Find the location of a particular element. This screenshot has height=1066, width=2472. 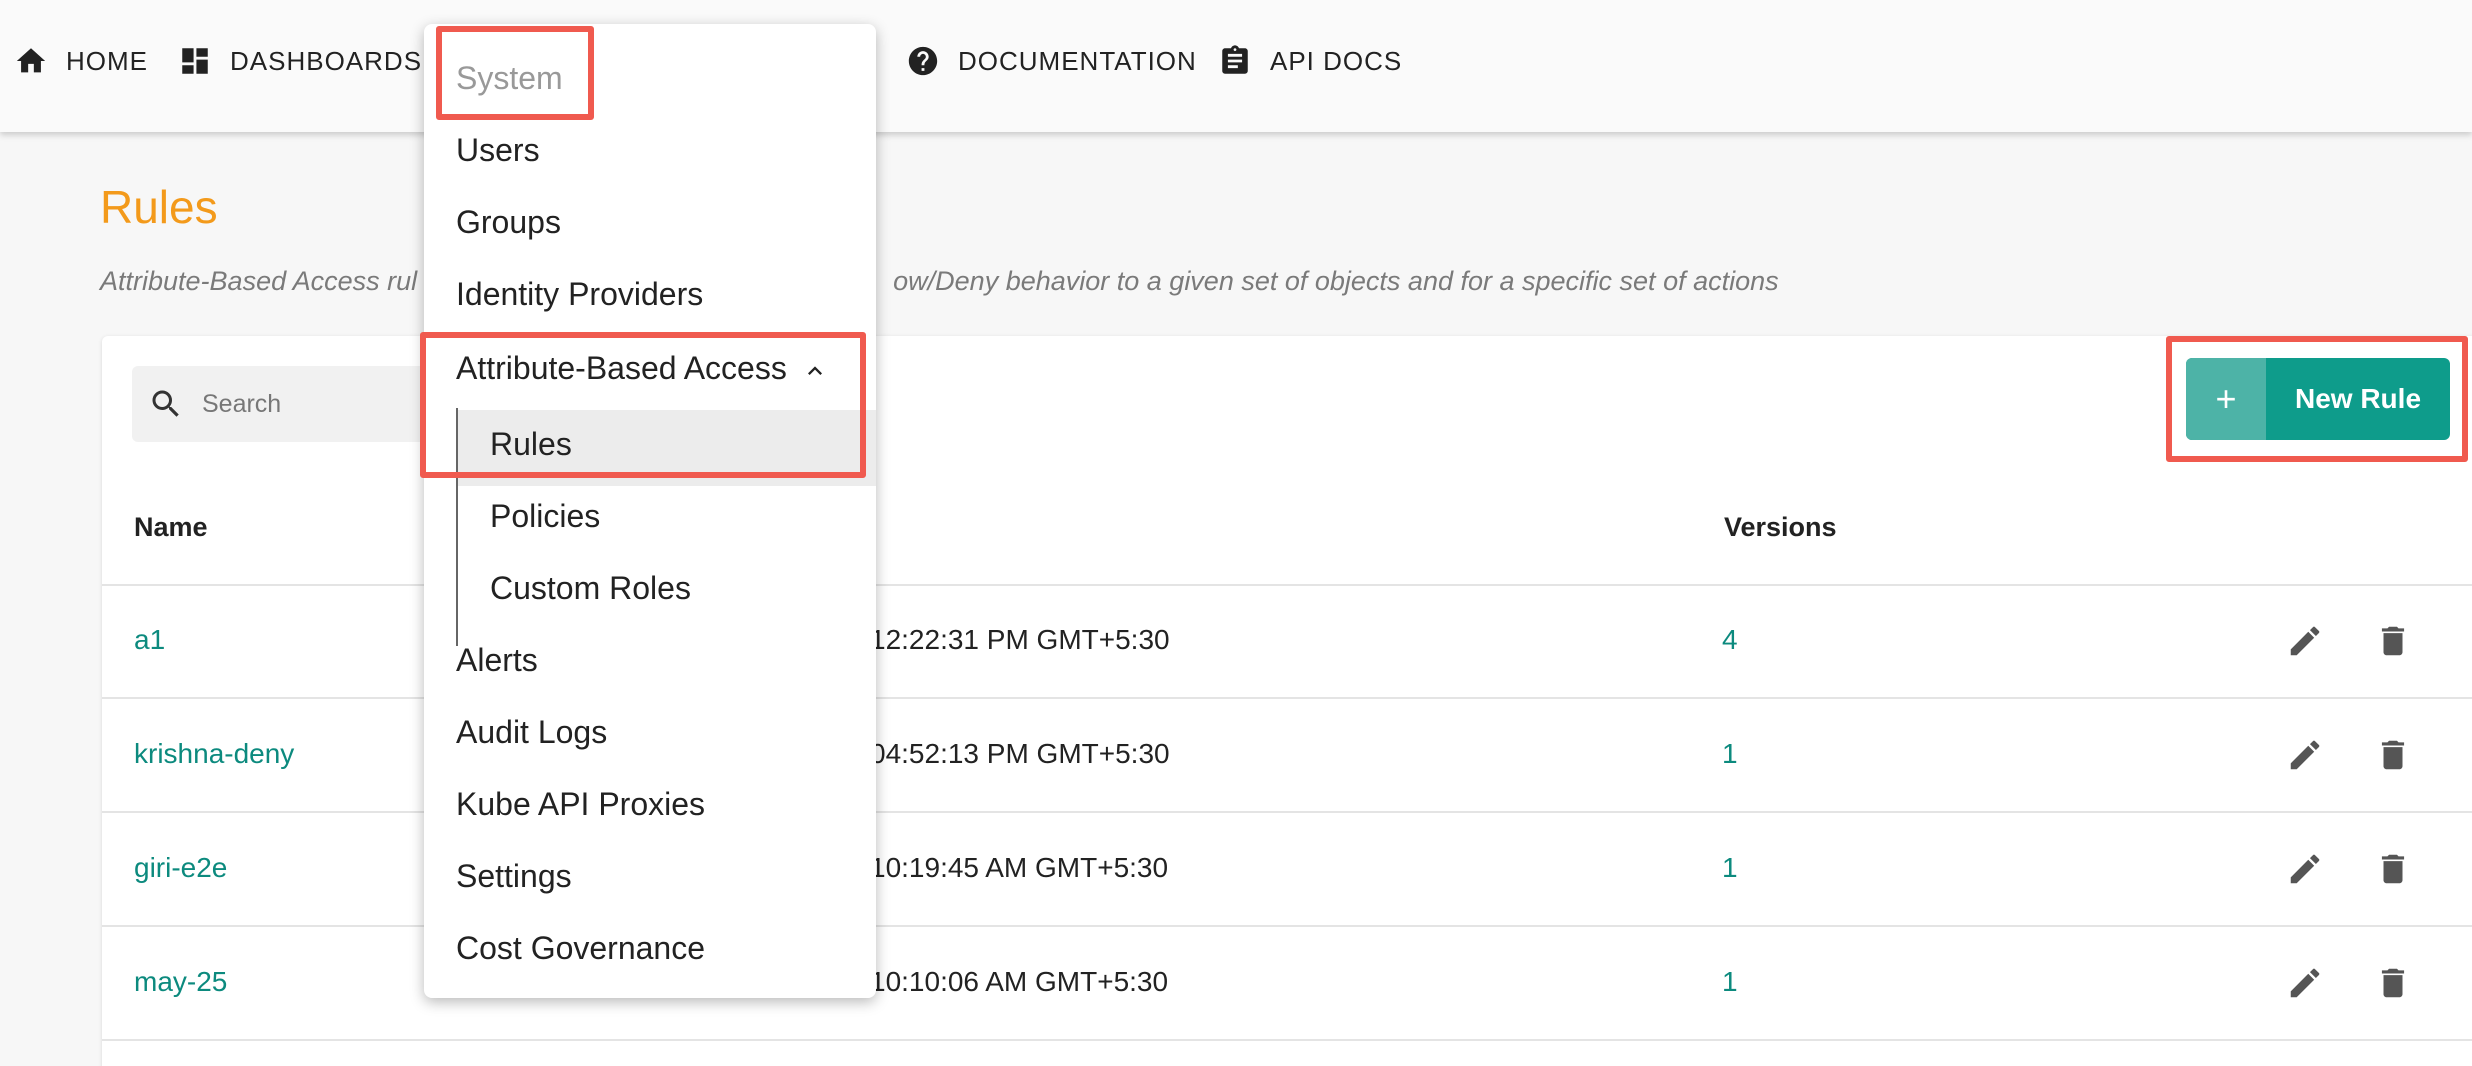

search-box is located at coordinates (292, 404).